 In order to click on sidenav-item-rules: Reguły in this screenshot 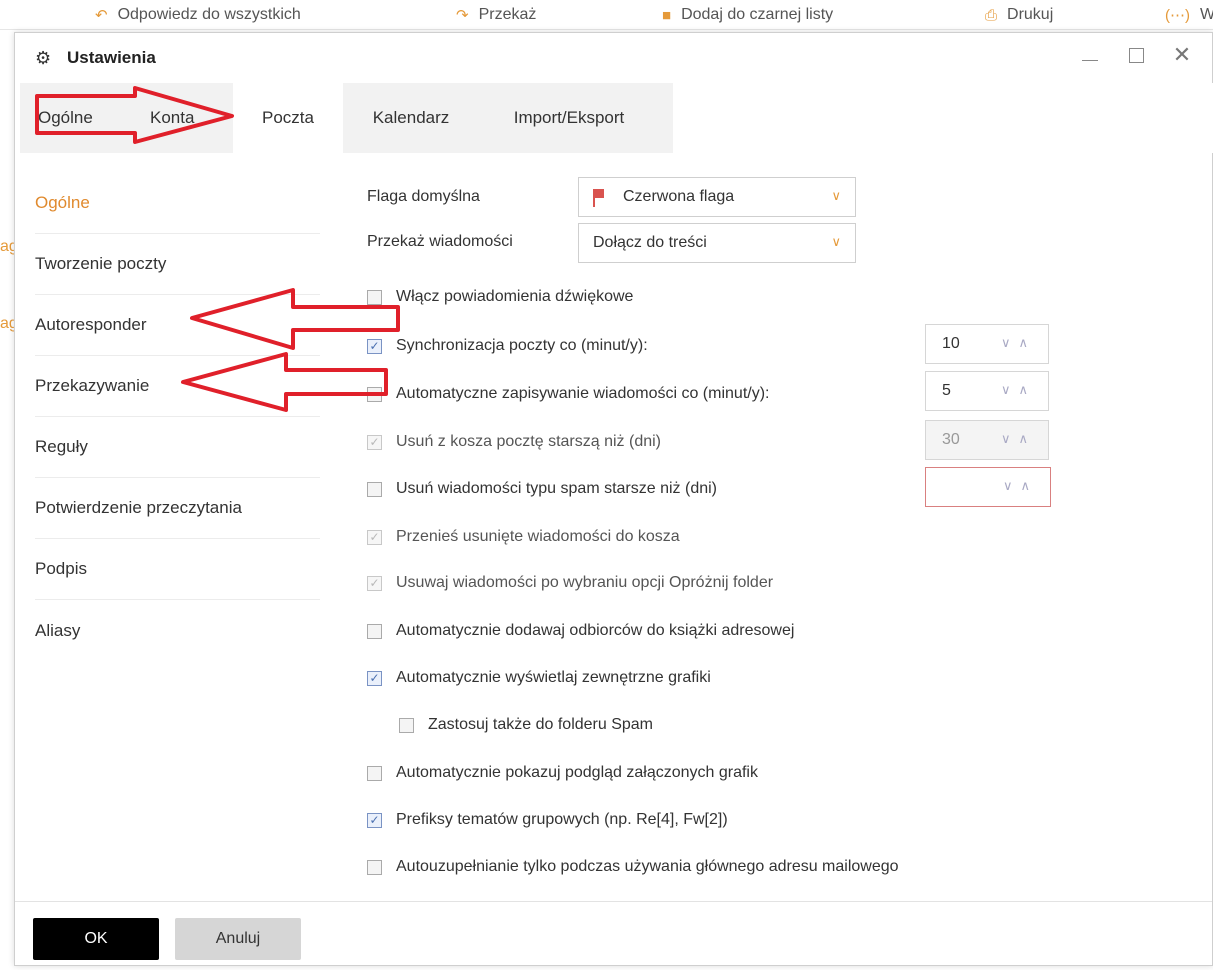, I will do `click(177, 447)`.